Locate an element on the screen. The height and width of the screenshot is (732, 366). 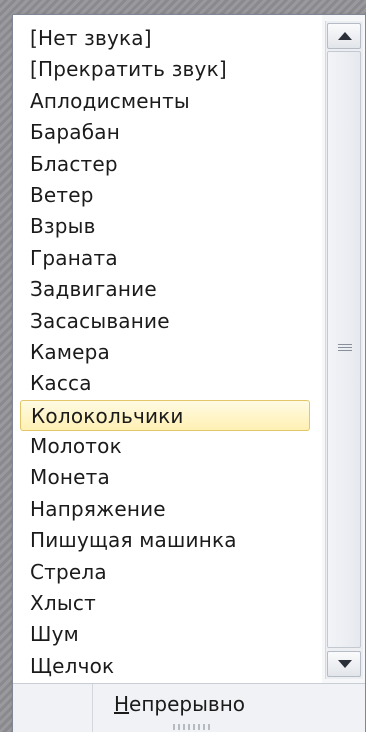
list-item: Напряжение is located at coordinates (167, 509).